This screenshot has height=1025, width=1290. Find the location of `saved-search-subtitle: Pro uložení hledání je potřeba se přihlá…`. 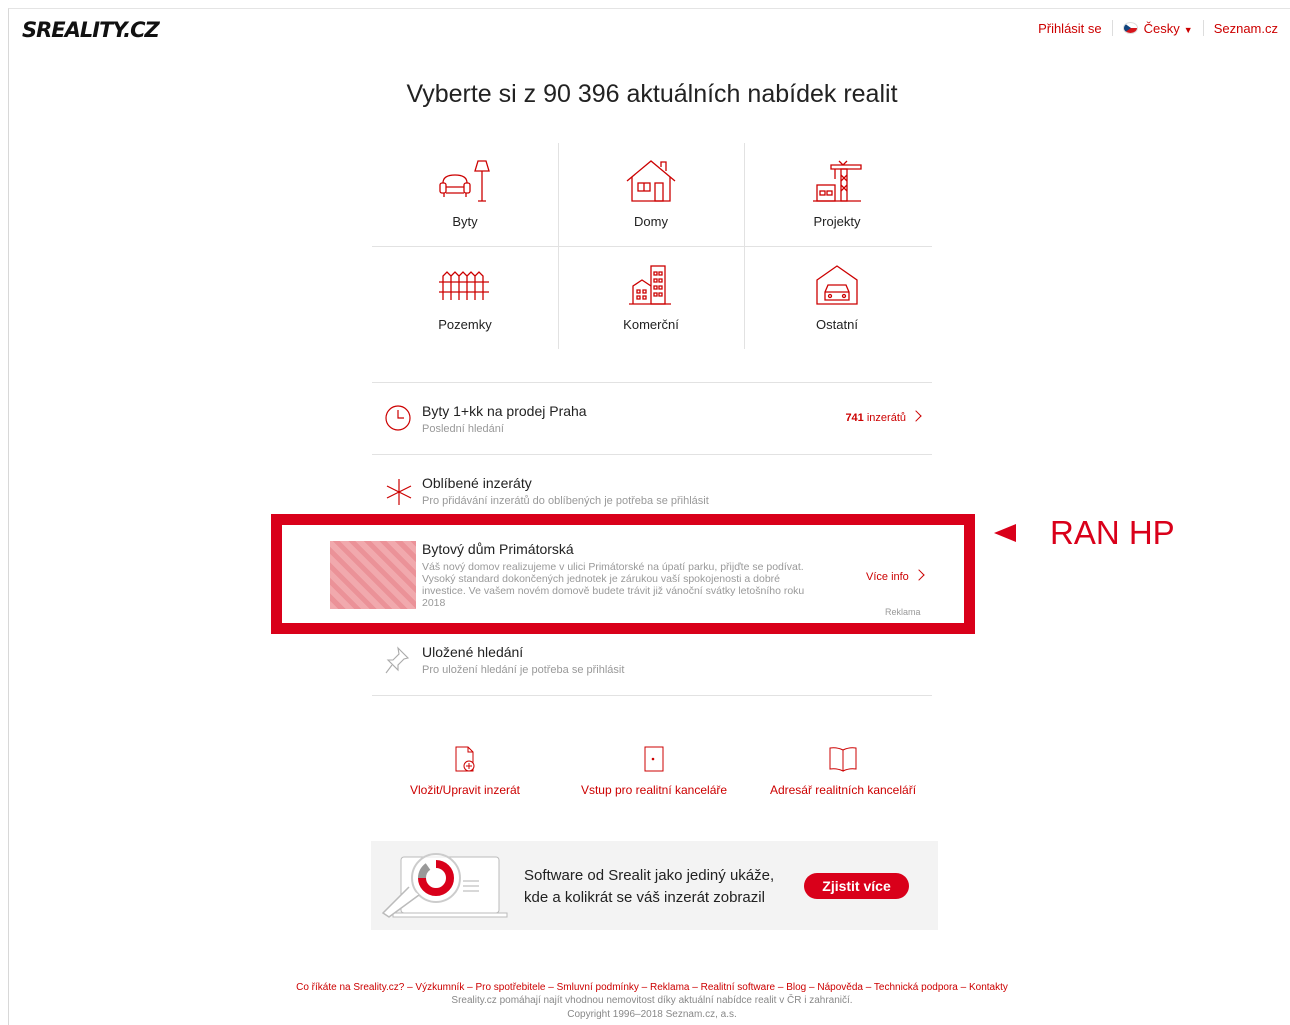

saved-search-subtitle: Pro uložení hledání je potřeba se přihlá… is located at coordinates (523, 670).